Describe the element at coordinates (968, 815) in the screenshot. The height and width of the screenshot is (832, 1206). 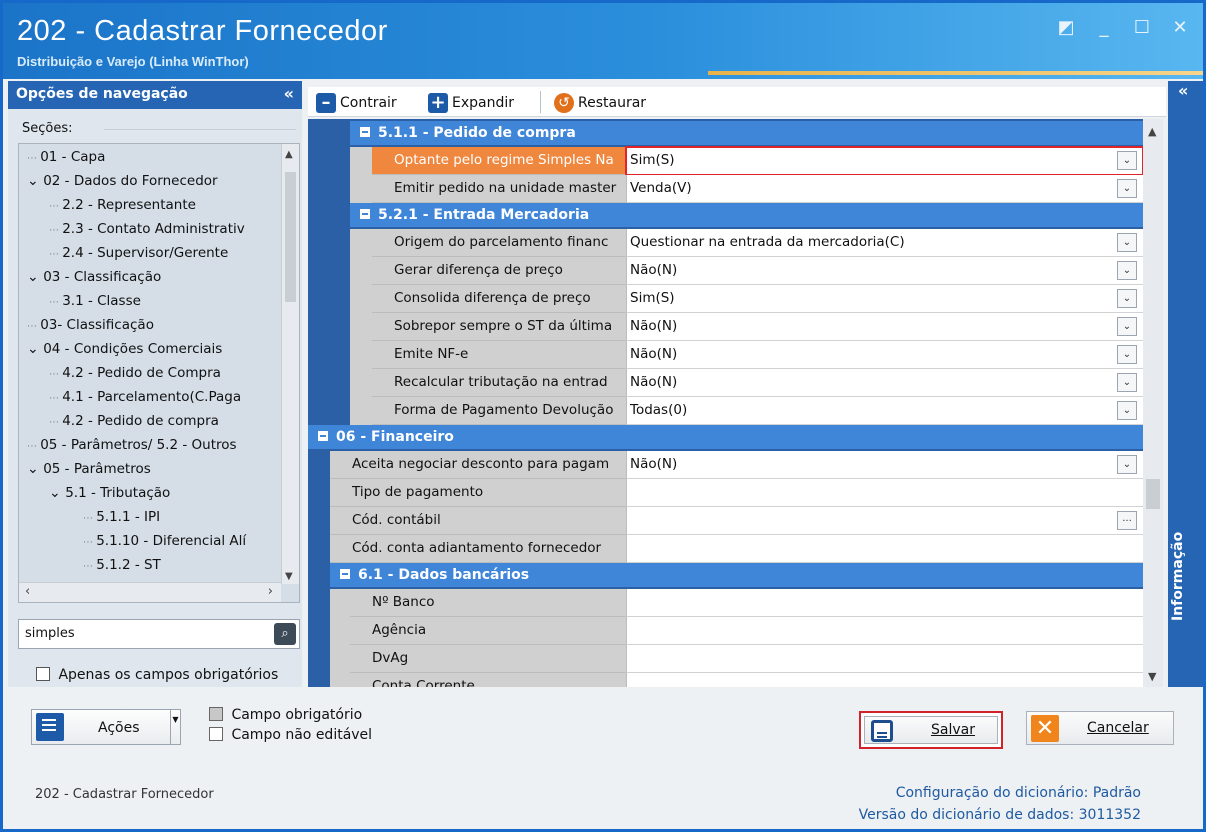
I see `dict-version-label: Versão do dicionário de dados:` at that location.